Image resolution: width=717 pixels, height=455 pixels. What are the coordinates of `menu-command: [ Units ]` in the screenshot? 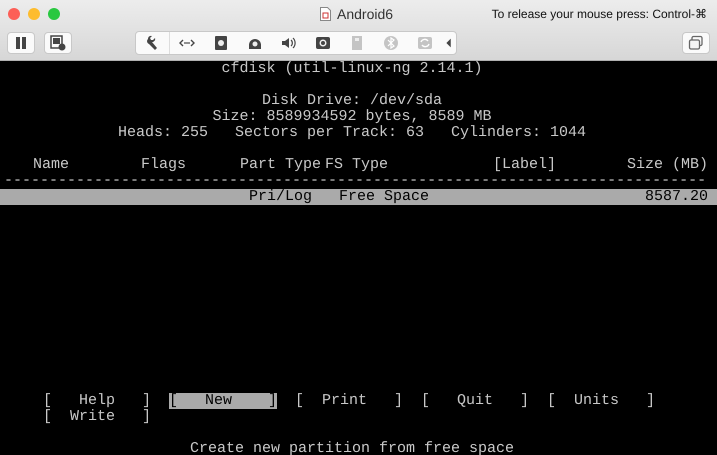 It's located at (601, 401).